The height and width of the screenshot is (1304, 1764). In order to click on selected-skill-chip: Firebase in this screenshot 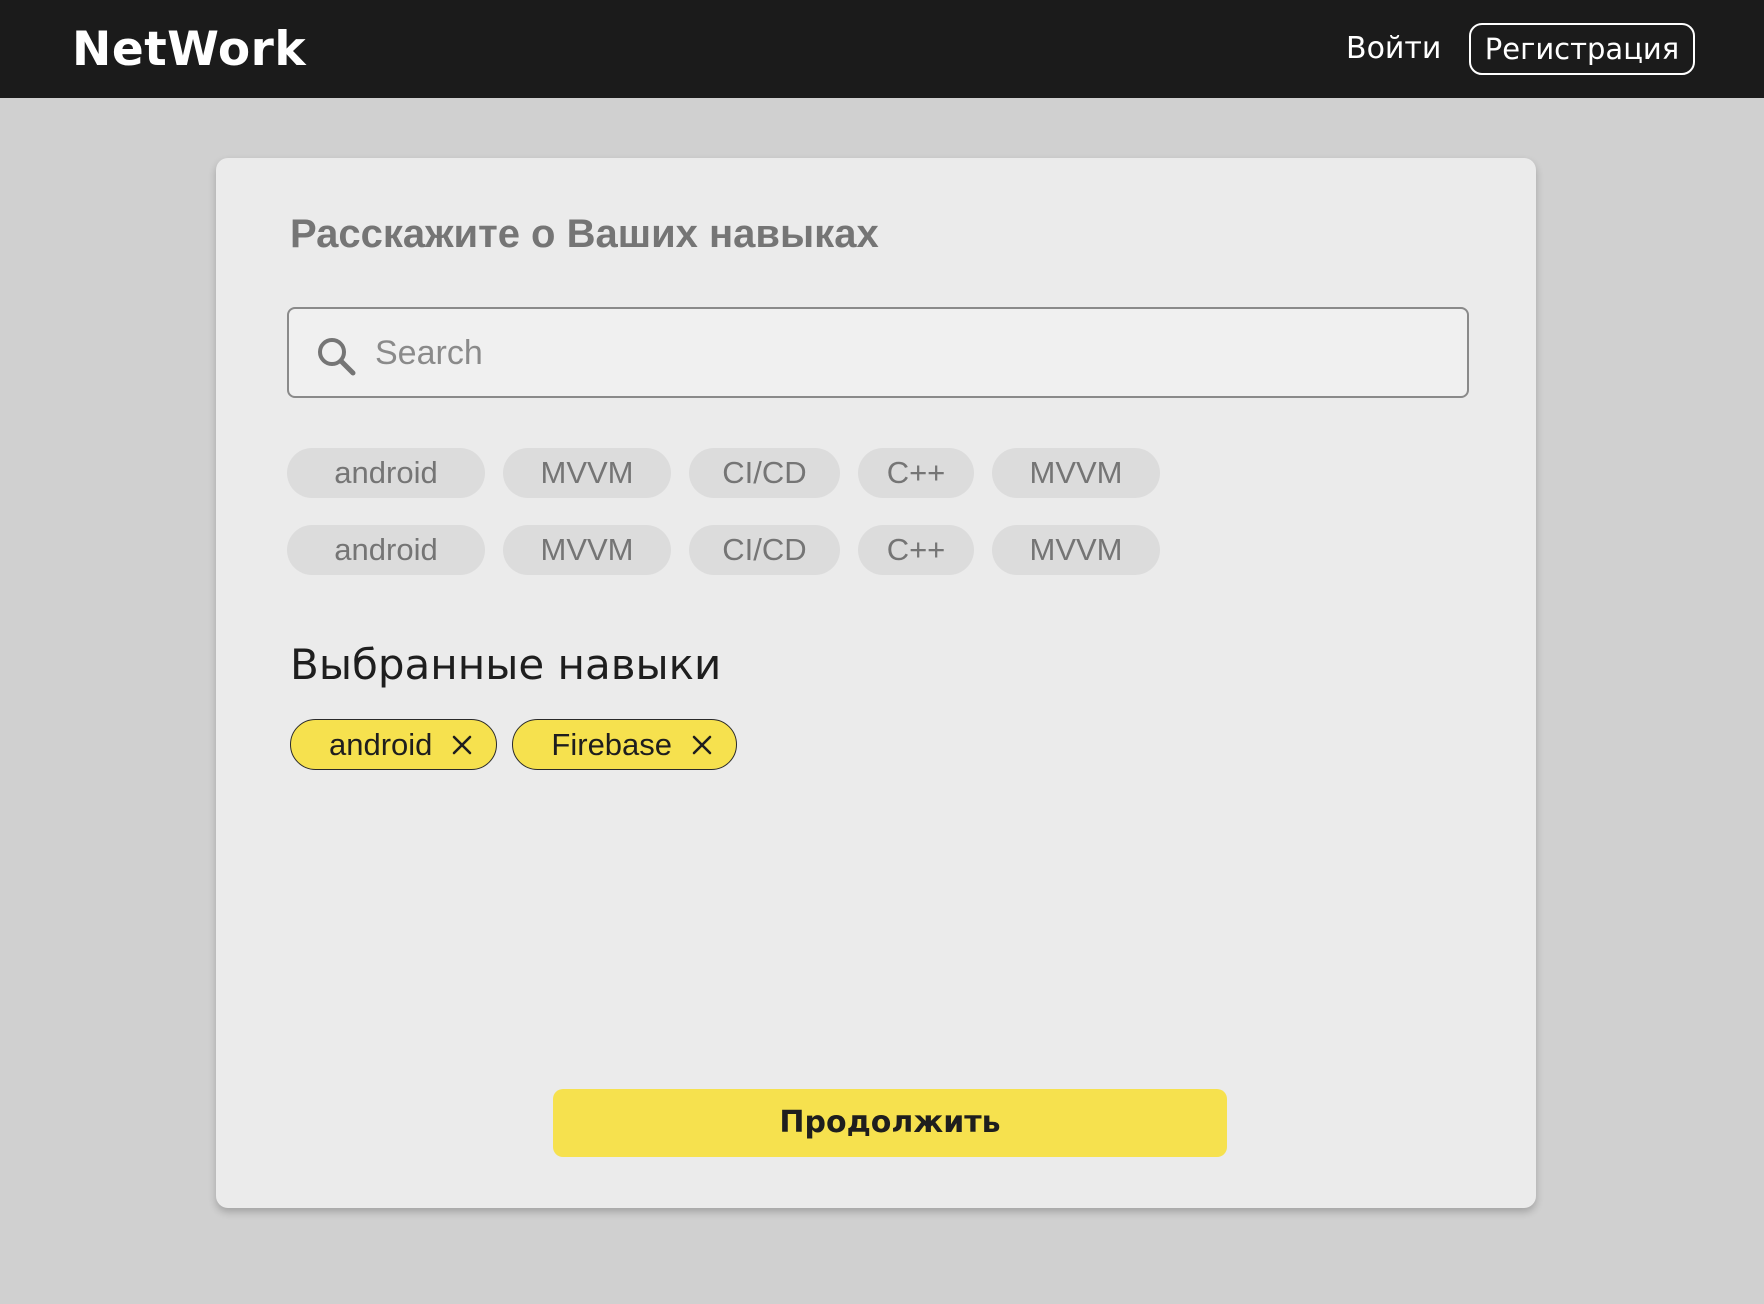, I will do `click(625, 744)`.